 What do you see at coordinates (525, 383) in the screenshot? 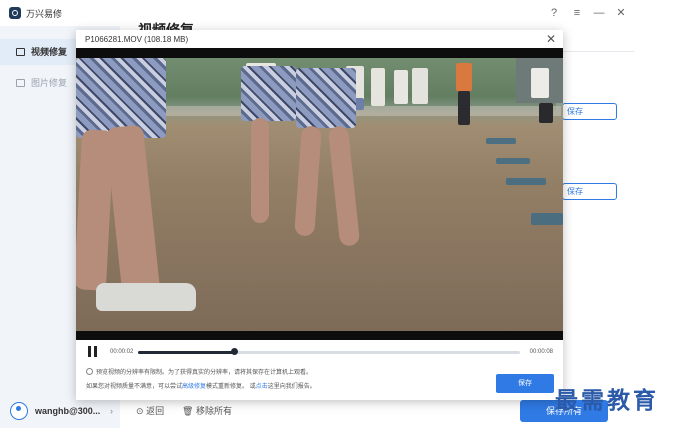
I see `save-button: 保存` at bounding box center [525, 383].